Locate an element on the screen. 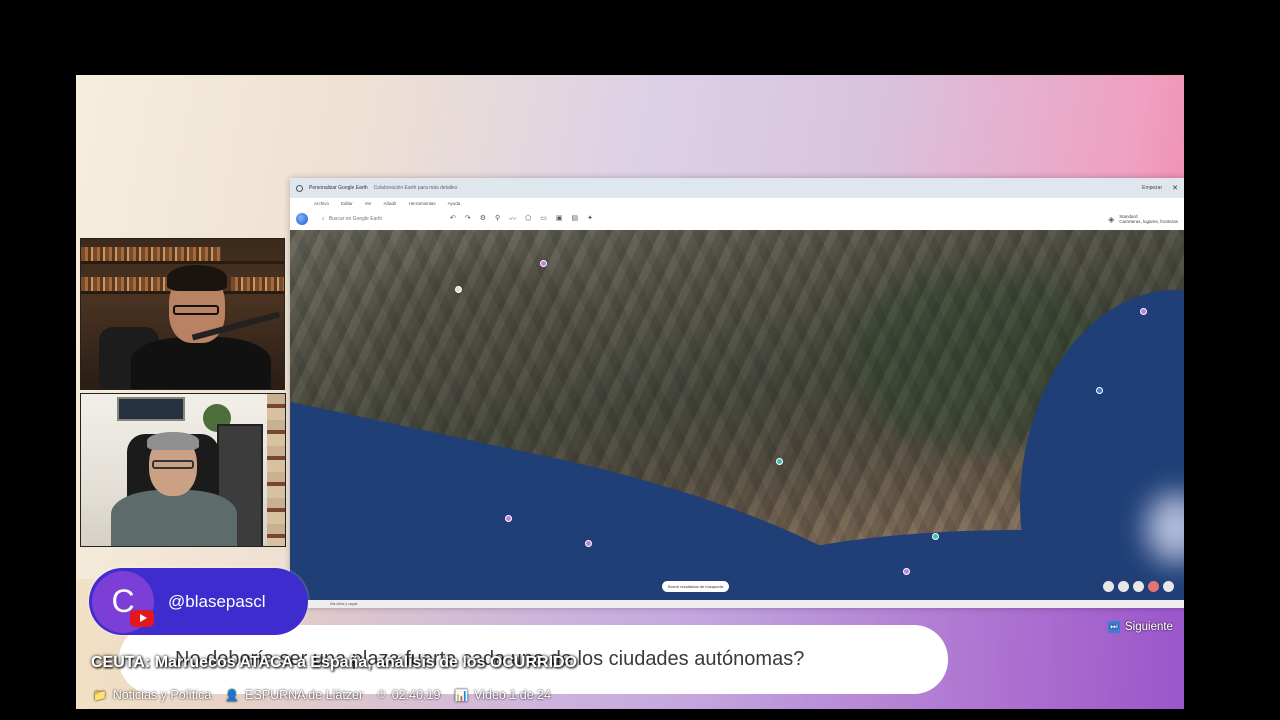  measure-icon: ▭ is located at coordinates (543, 219).